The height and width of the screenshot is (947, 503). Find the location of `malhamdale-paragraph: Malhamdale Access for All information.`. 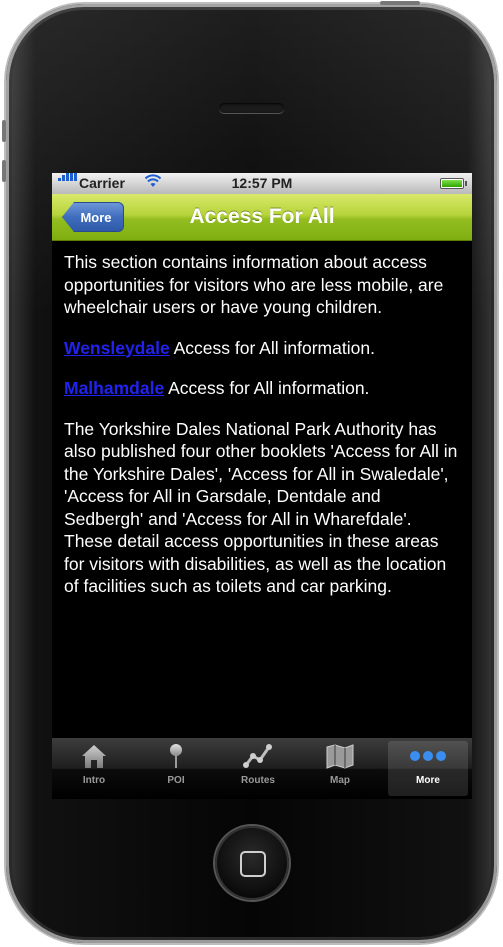

malhamdale-paragraph: Malhamdale Access for All information. is located at coordinates (262, 388).